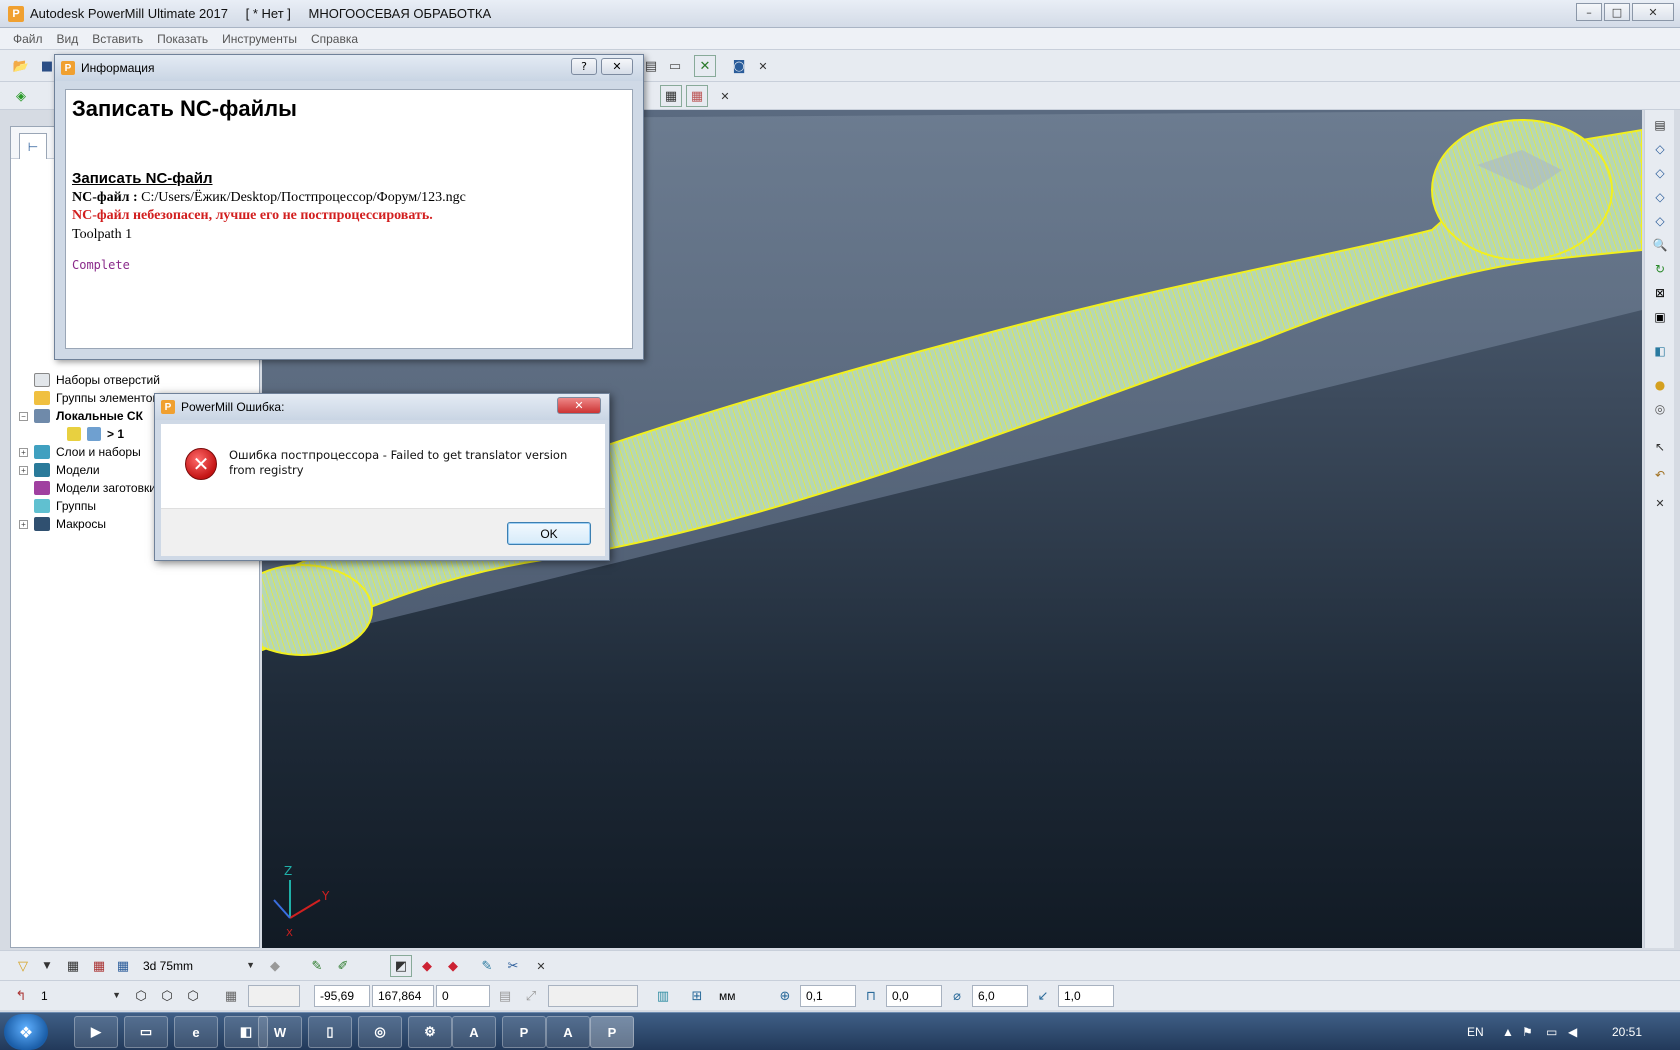  I want to click on taskbar-media-player: ▶, so click(96, 1032).